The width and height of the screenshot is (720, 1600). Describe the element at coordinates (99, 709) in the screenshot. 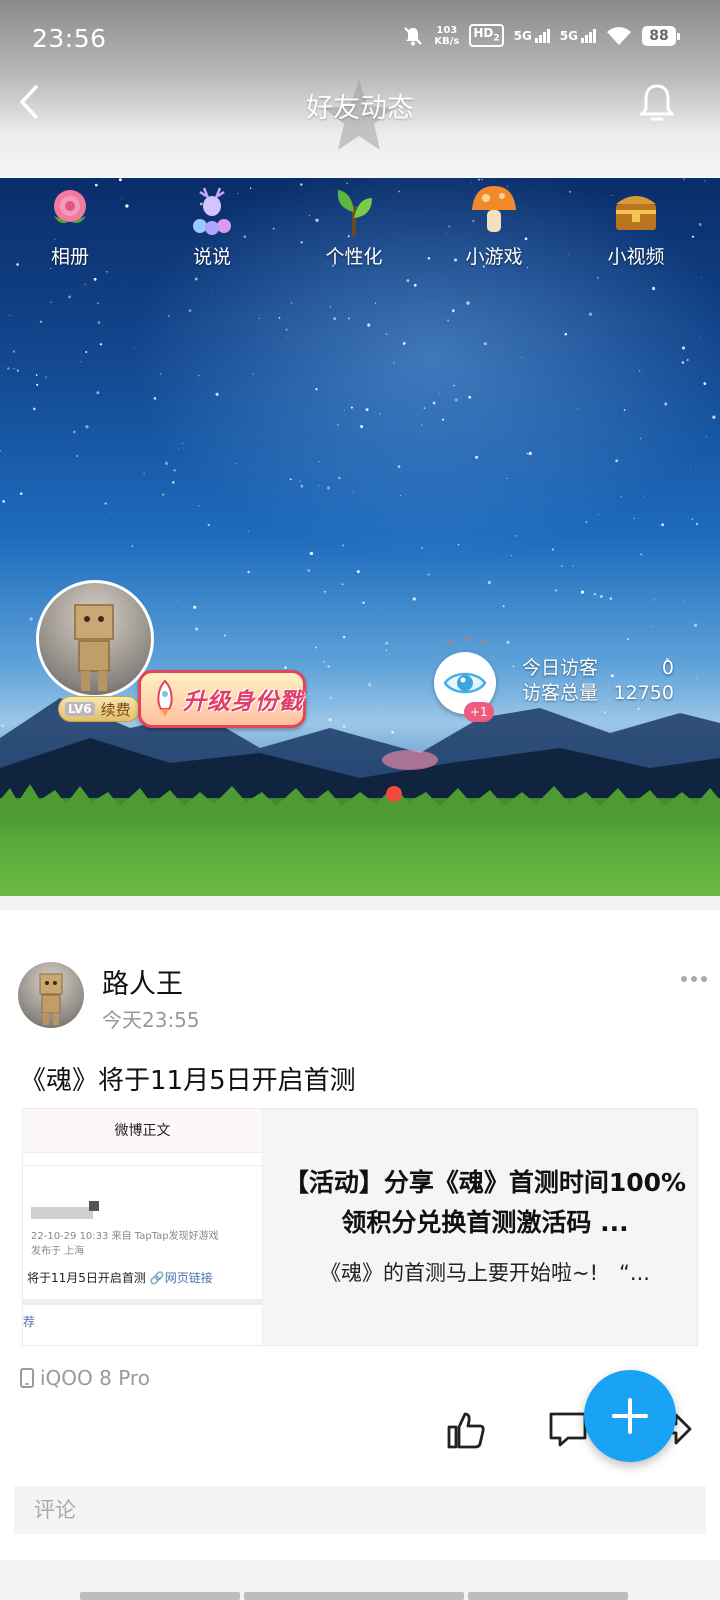

I see `vip-level-badge: LV6 续费` at that location.